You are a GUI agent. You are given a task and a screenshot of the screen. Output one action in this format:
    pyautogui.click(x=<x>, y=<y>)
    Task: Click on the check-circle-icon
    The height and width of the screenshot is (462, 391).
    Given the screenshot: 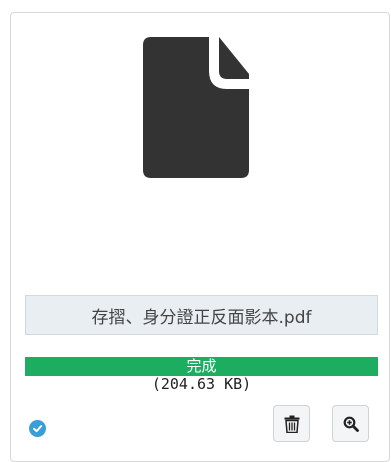 What is the action you would take?
    pyautogui.click(x=37, y=428)
    